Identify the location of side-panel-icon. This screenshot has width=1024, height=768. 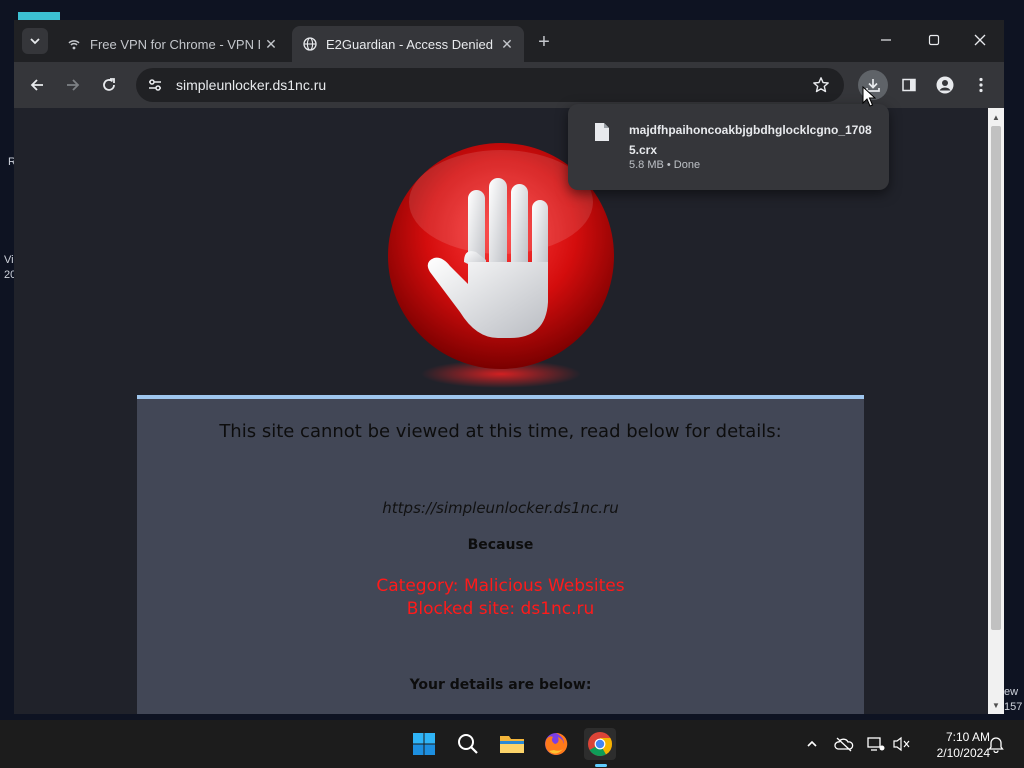
(909, 85).